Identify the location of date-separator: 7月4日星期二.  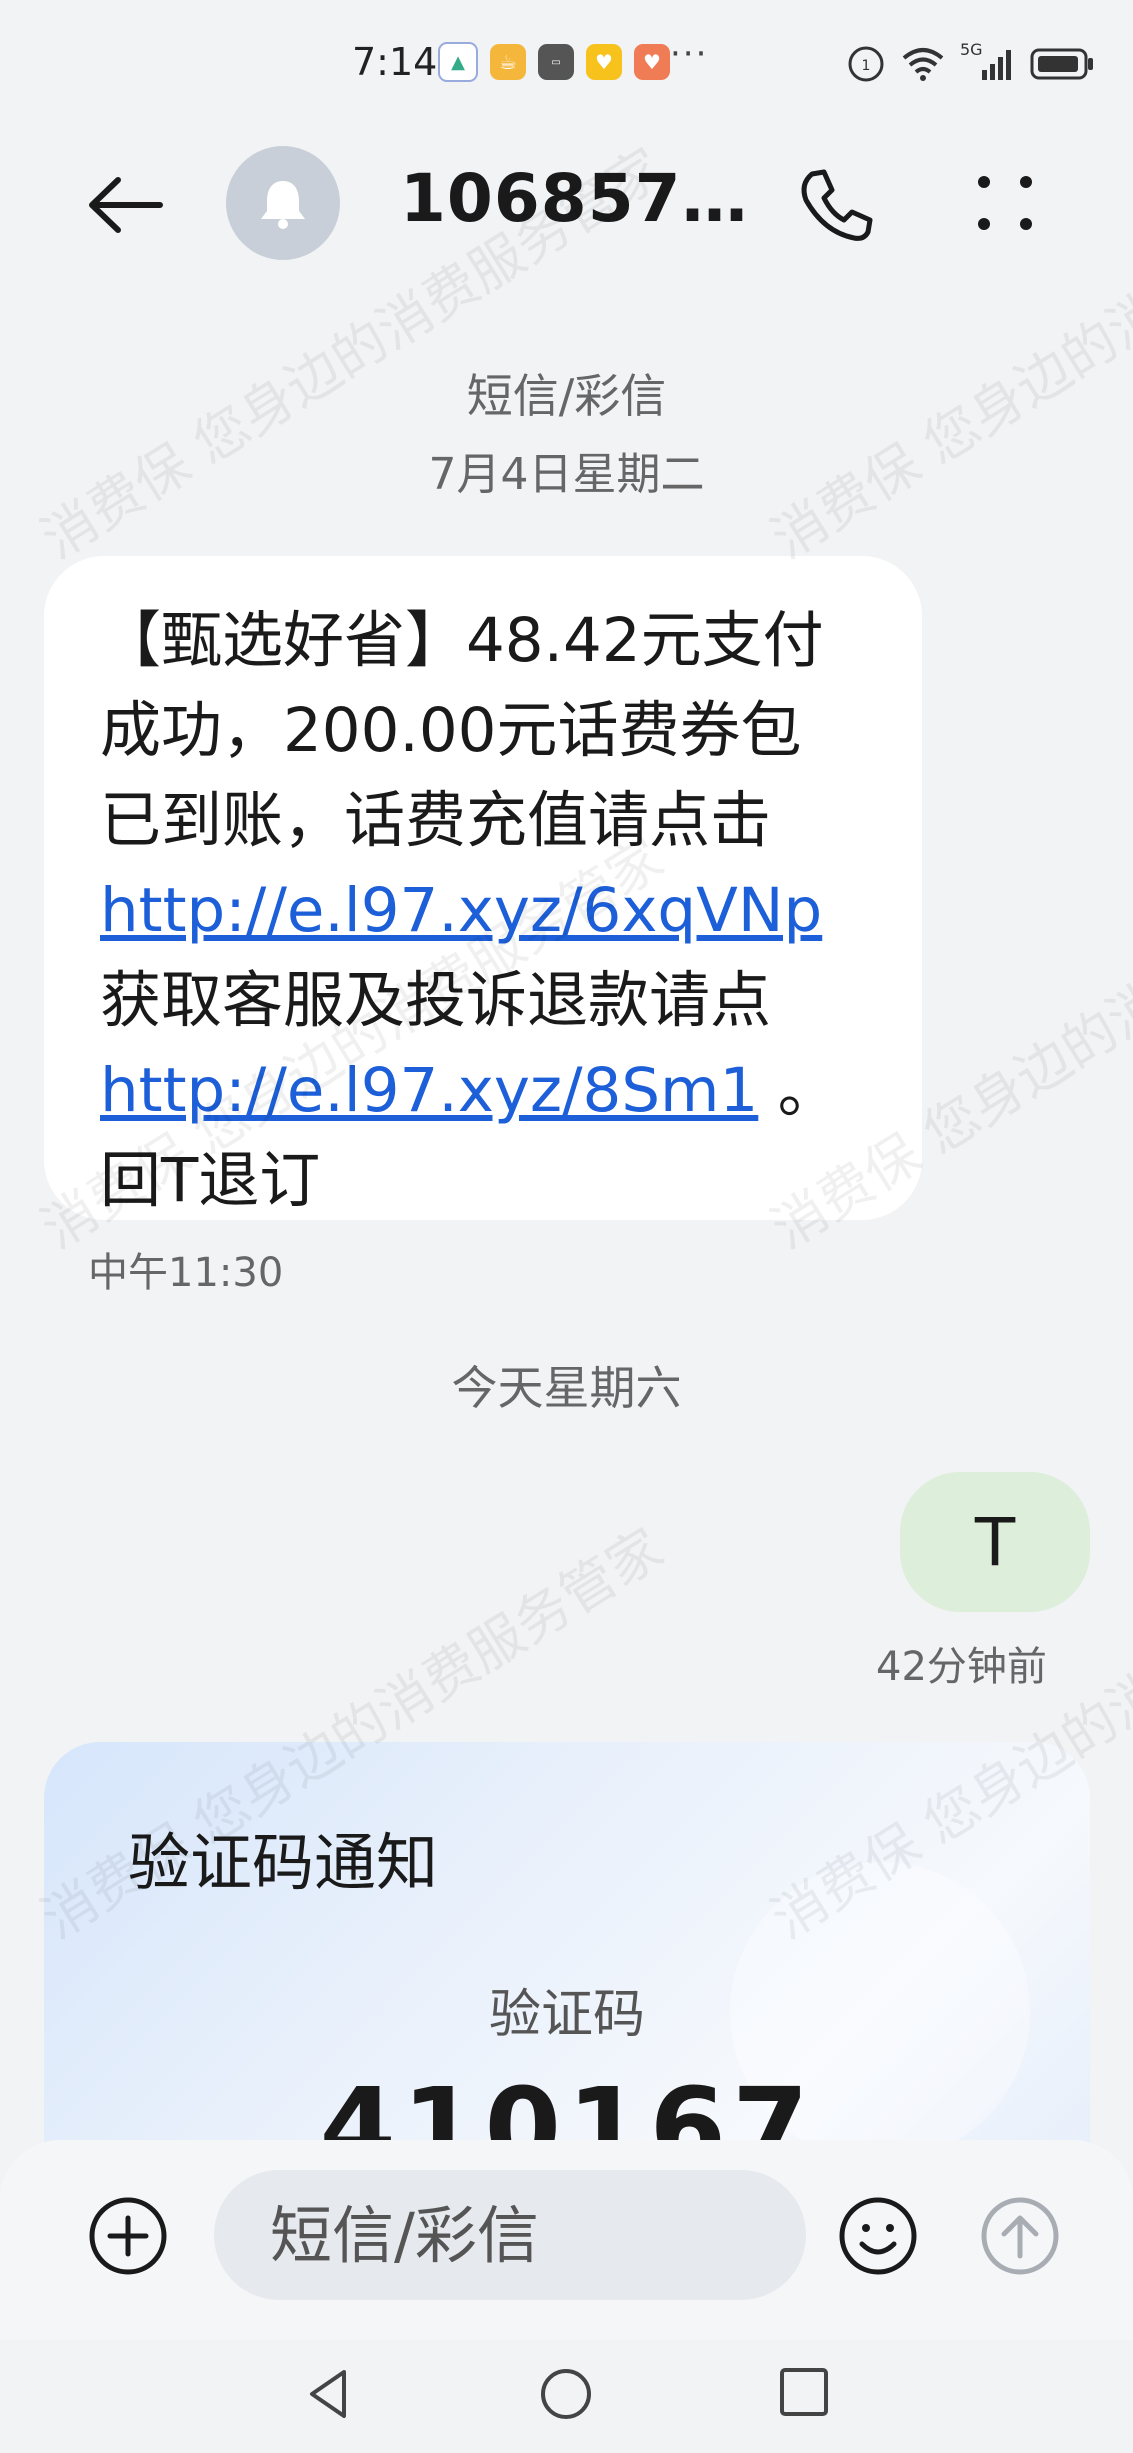
(566, 474).